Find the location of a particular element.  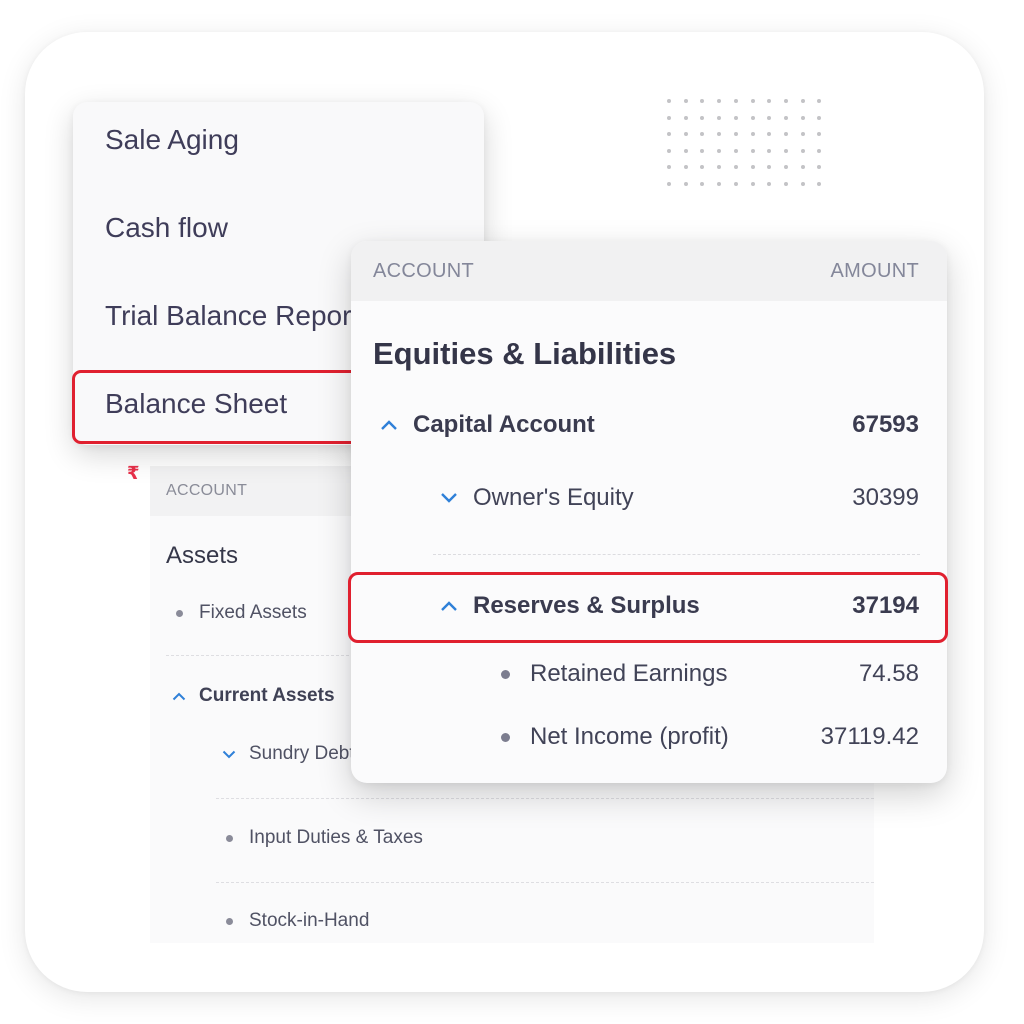

row-label: Capital Account is located at coordinates (504, 424).